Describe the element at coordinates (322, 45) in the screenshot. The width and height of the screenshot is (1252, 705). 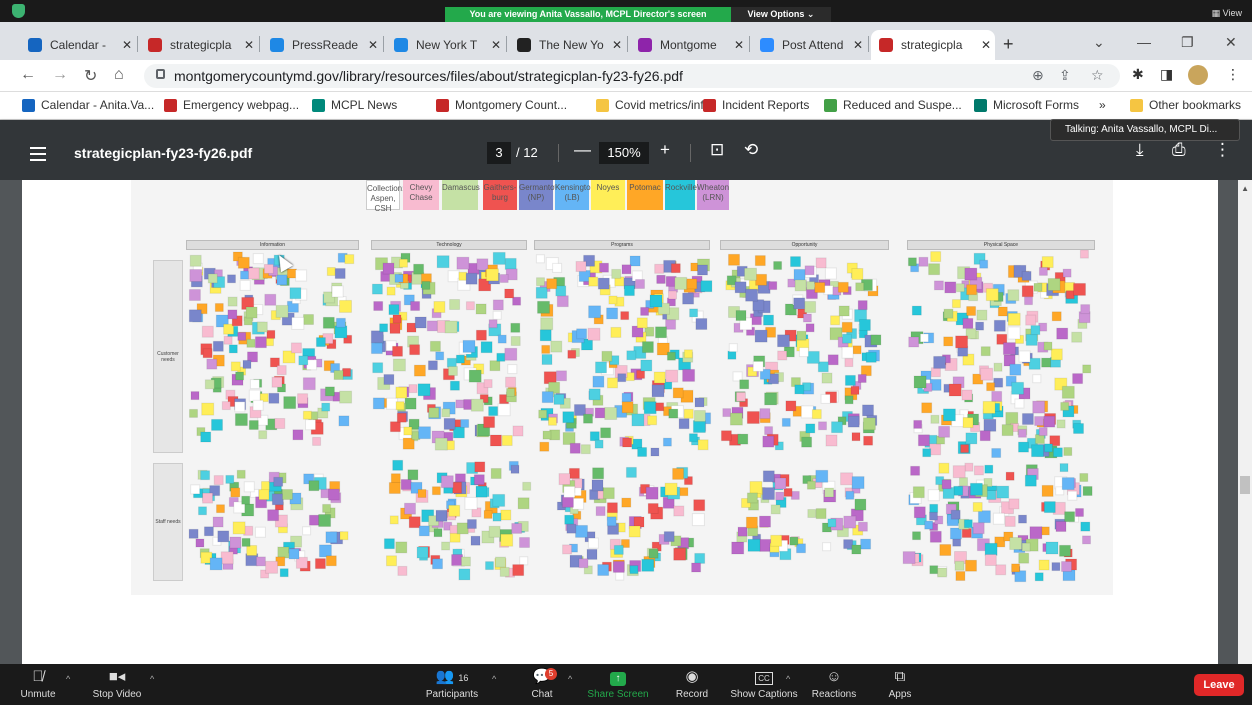
I see `browser-tab-3: PressReade ✕` at that location.